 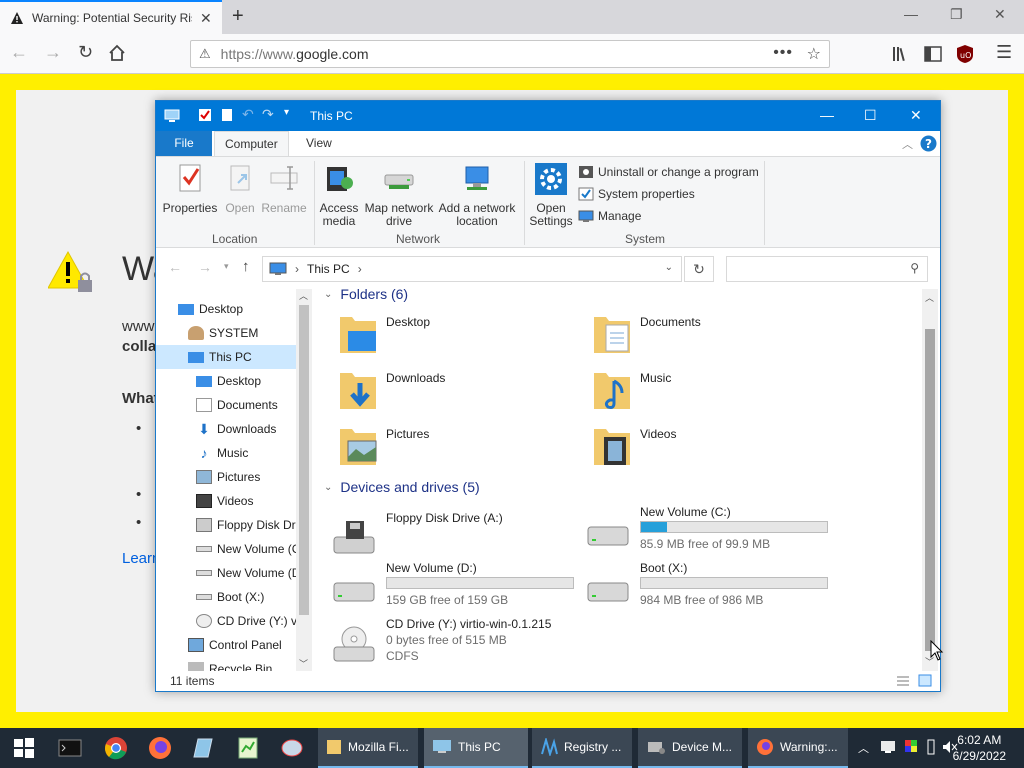 What do you see at coordinates (441, 537) in the screenshot?
I see `drive-floppy-a: Floppy Disk Drive (A:)` at bounding box center [441, 537].